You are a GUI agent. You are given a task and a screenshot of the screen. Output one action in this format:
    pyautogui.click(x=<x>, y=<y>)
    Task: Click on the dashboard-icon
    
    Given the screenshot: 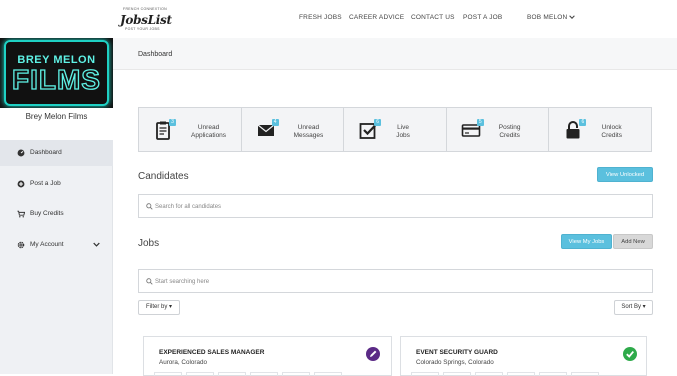 What is the action you would take?
    pyautogui.click(x=21, y=153)
    